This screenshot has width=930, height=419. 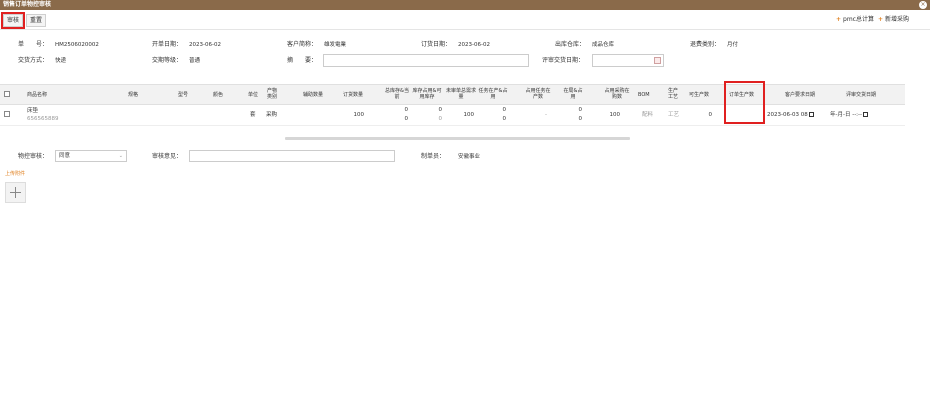 I want to click on cell-stock-occupied: 0, so click(x=440, y=110).